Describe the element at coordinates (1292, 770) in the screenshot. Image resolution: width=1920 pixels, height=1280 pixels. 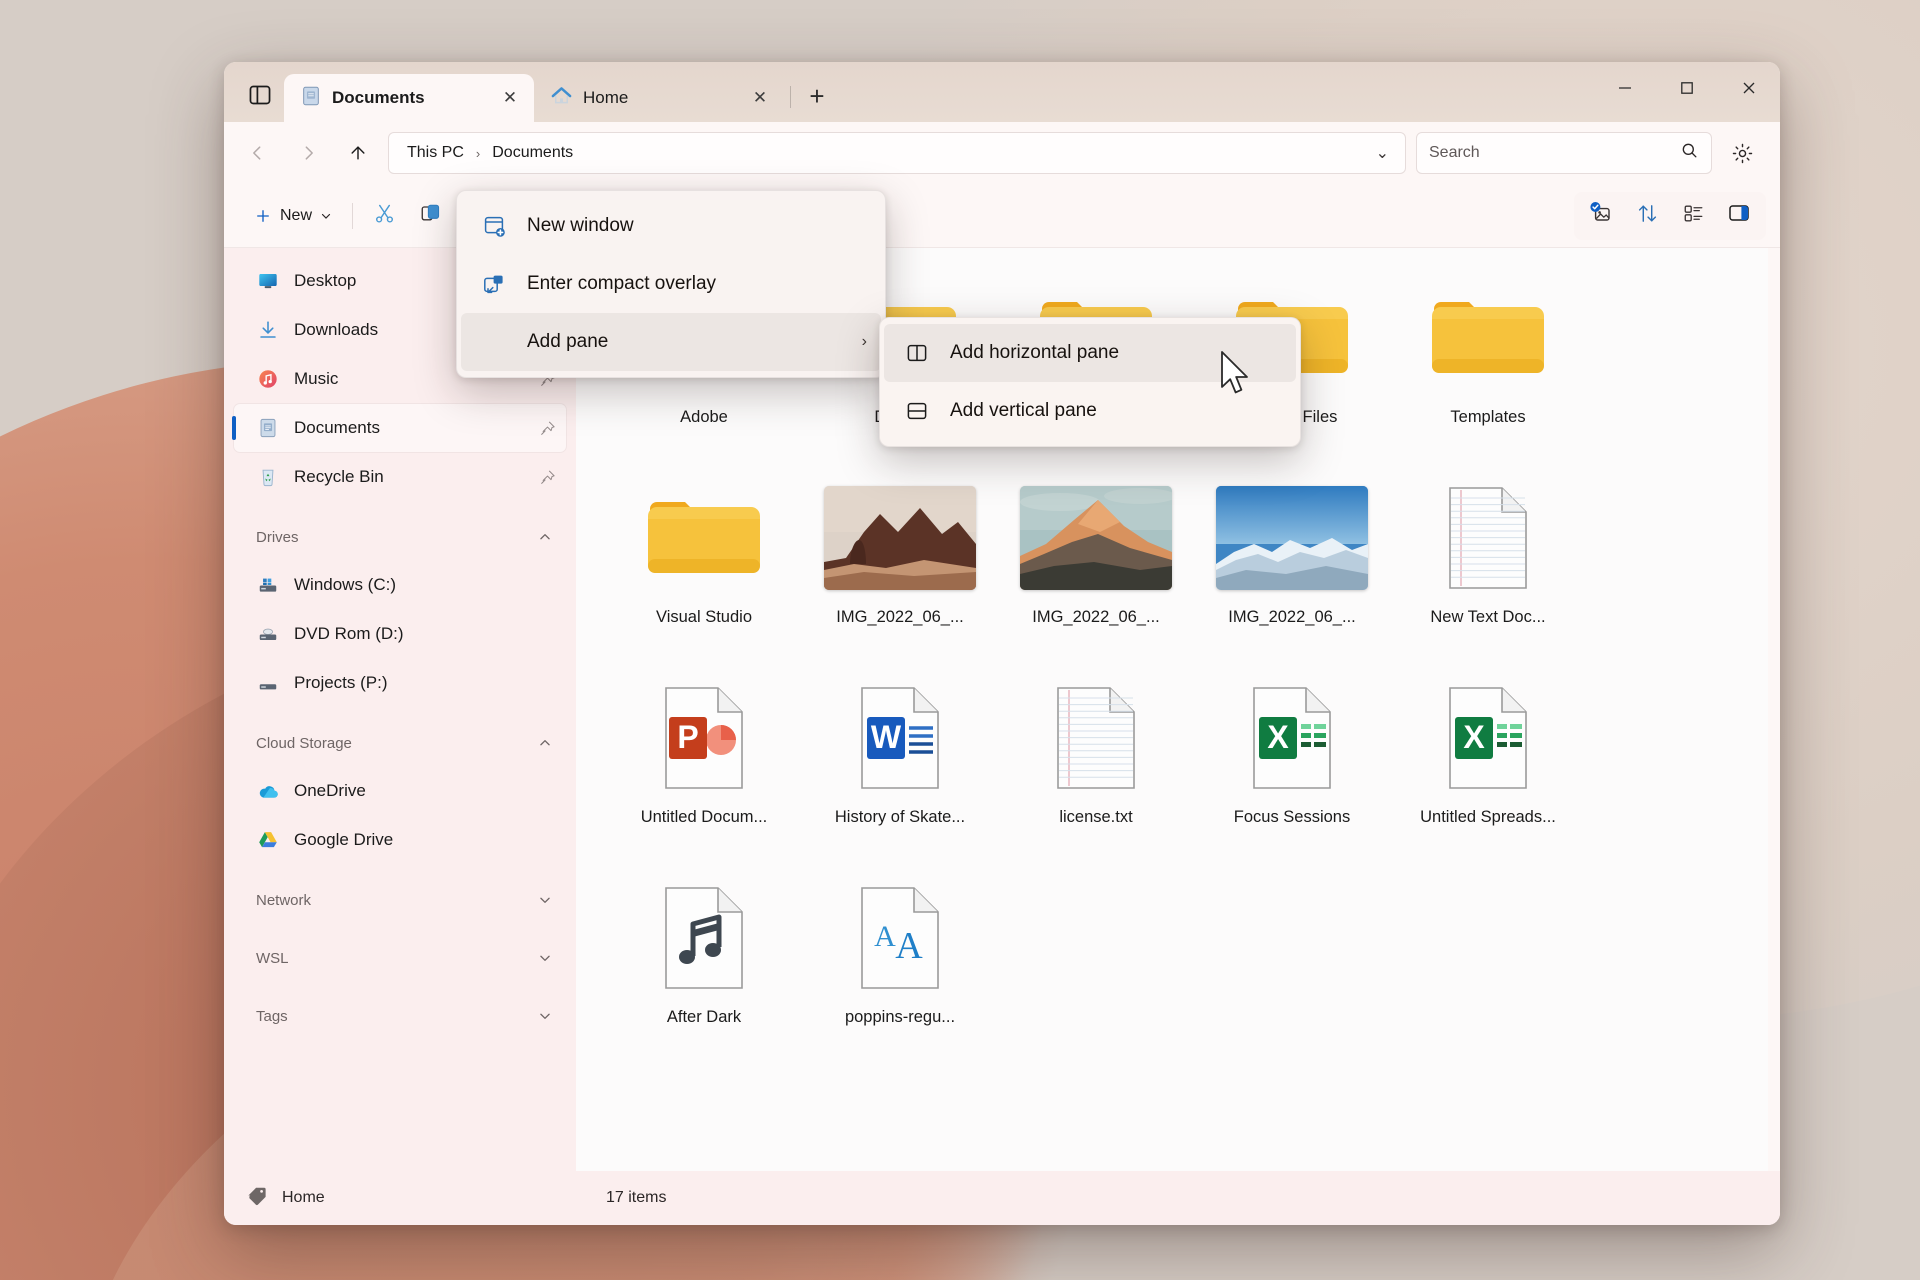
I see `file-tile: X Focus Sessions` at that location.